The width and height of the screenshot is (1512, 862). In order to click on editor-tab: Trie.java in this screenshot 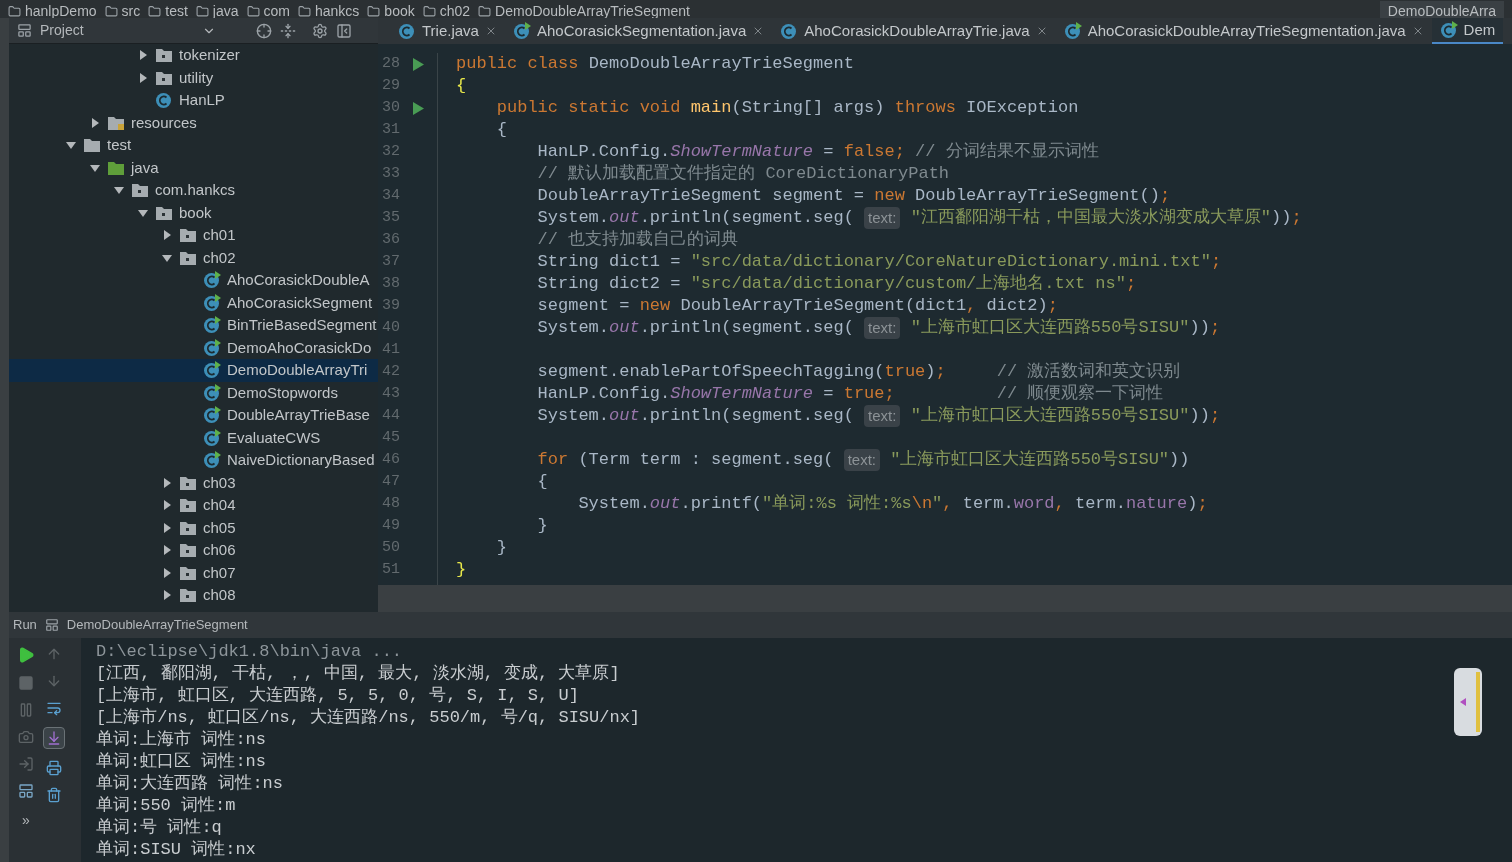, I will do `click(447, 31)`.